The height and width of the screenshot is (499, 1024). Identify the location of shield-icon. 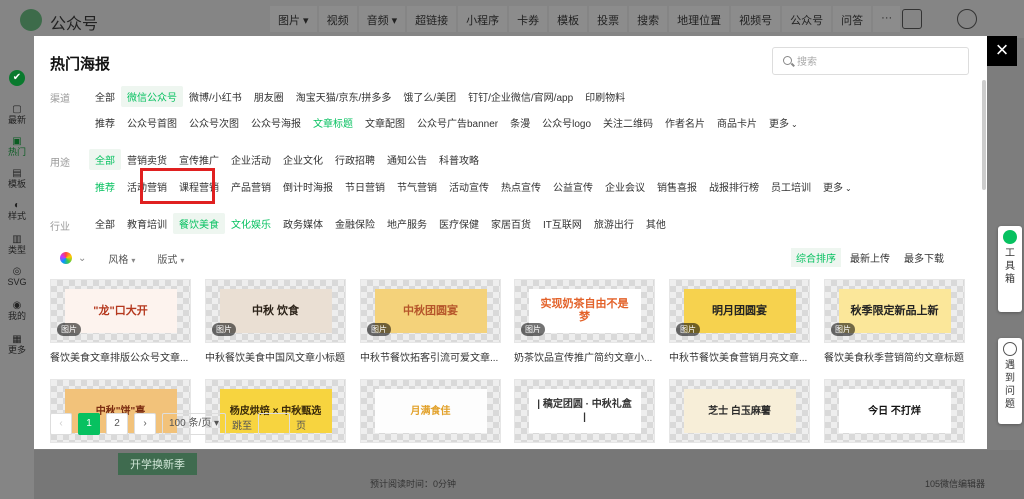
(967, 19).